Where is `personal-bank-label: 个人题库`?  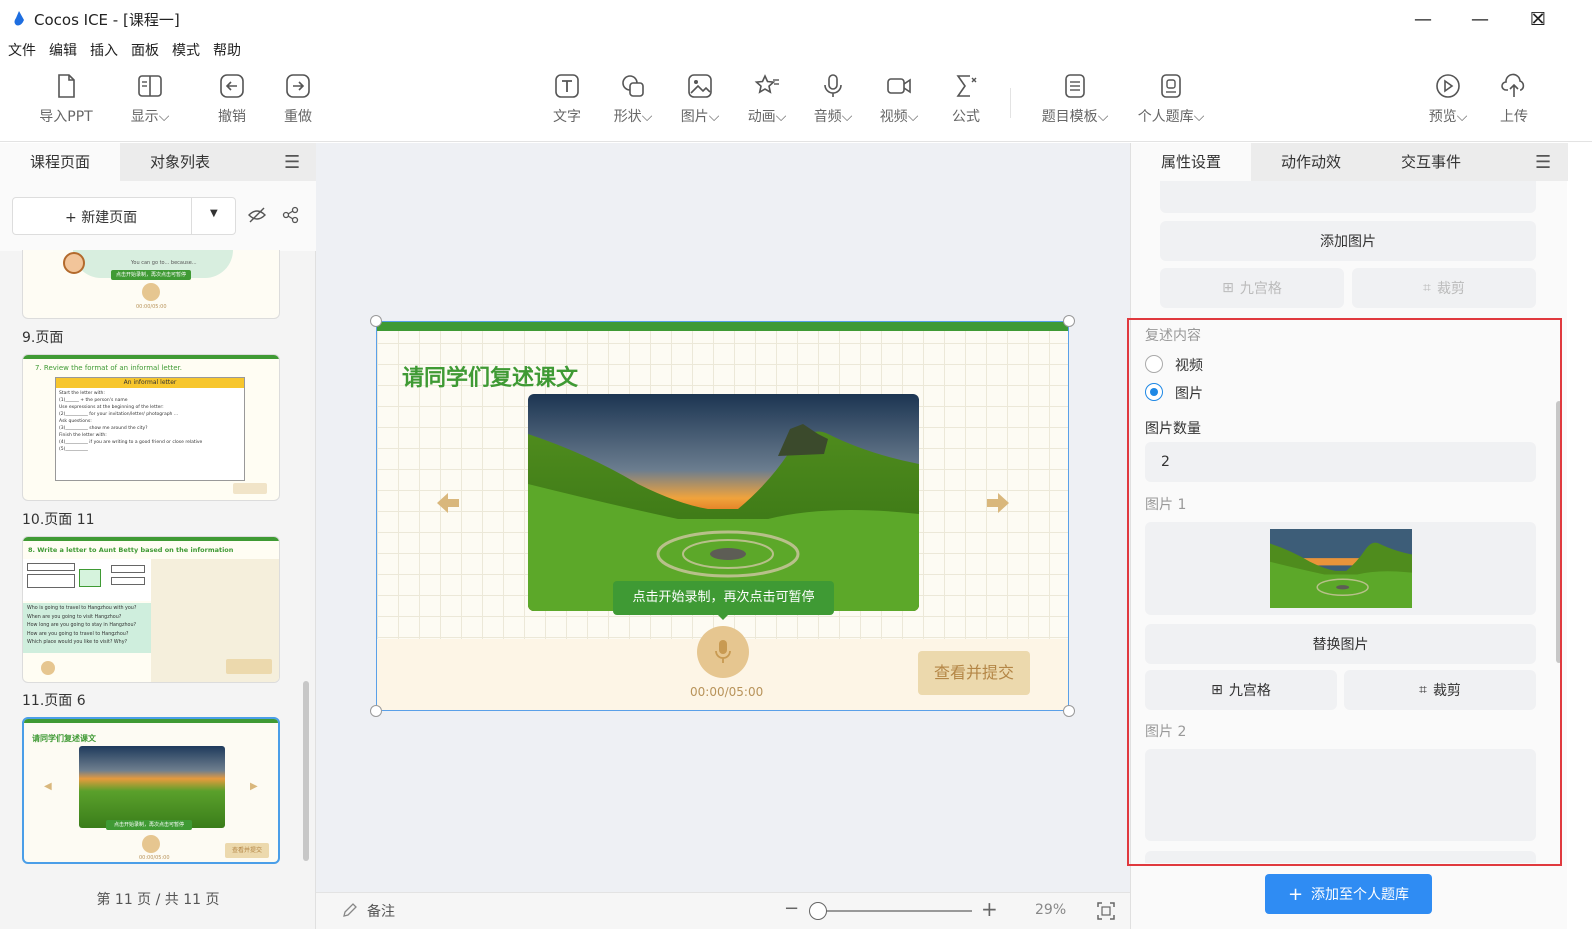
personal-bank-label: 个人题库 is located at coordinates (1165, 117).